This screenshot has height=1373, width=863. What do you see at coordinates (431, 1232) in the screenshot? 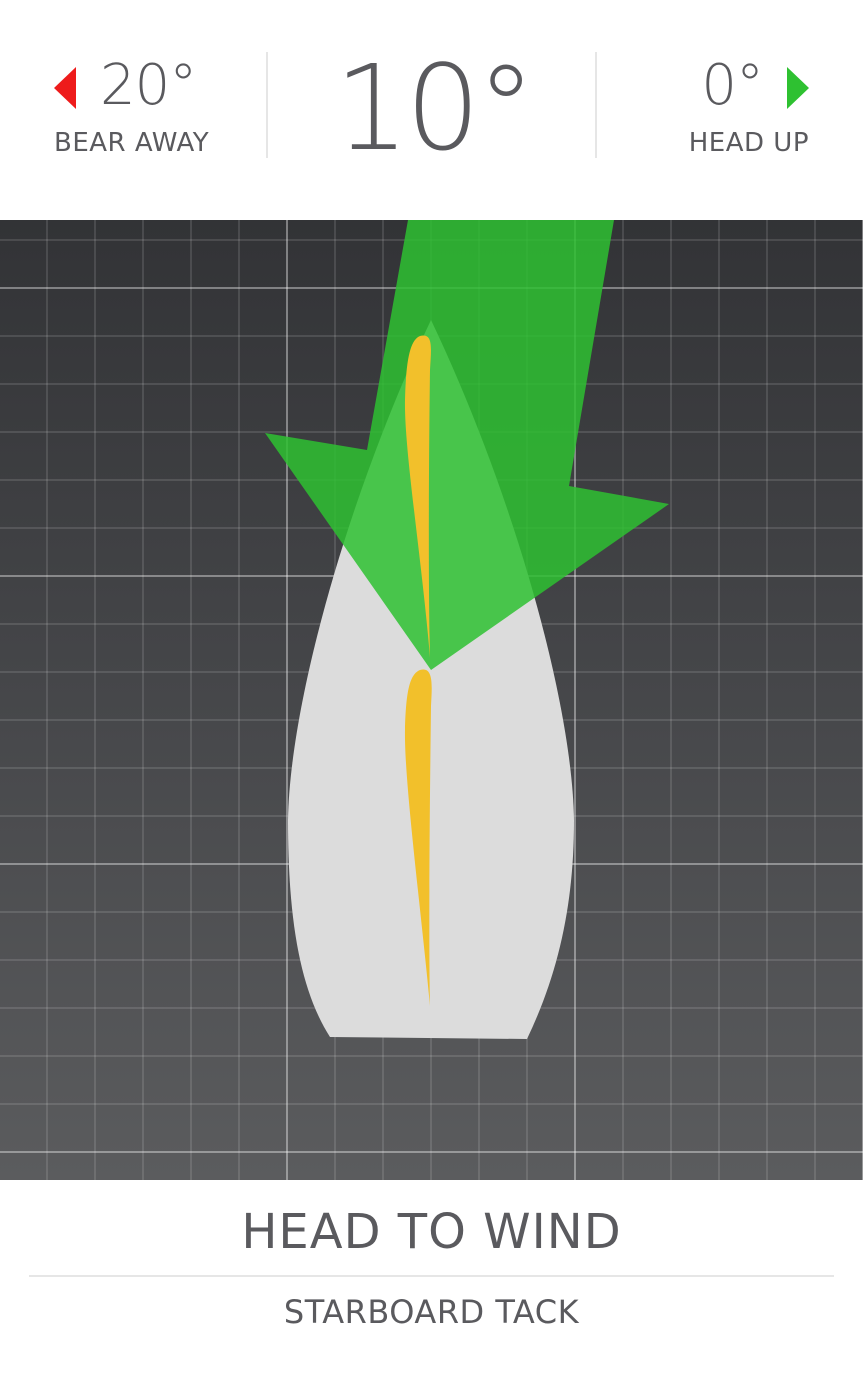
I see `sailing-status: HEAD TO WIND` at bounding box center [431, 1232].